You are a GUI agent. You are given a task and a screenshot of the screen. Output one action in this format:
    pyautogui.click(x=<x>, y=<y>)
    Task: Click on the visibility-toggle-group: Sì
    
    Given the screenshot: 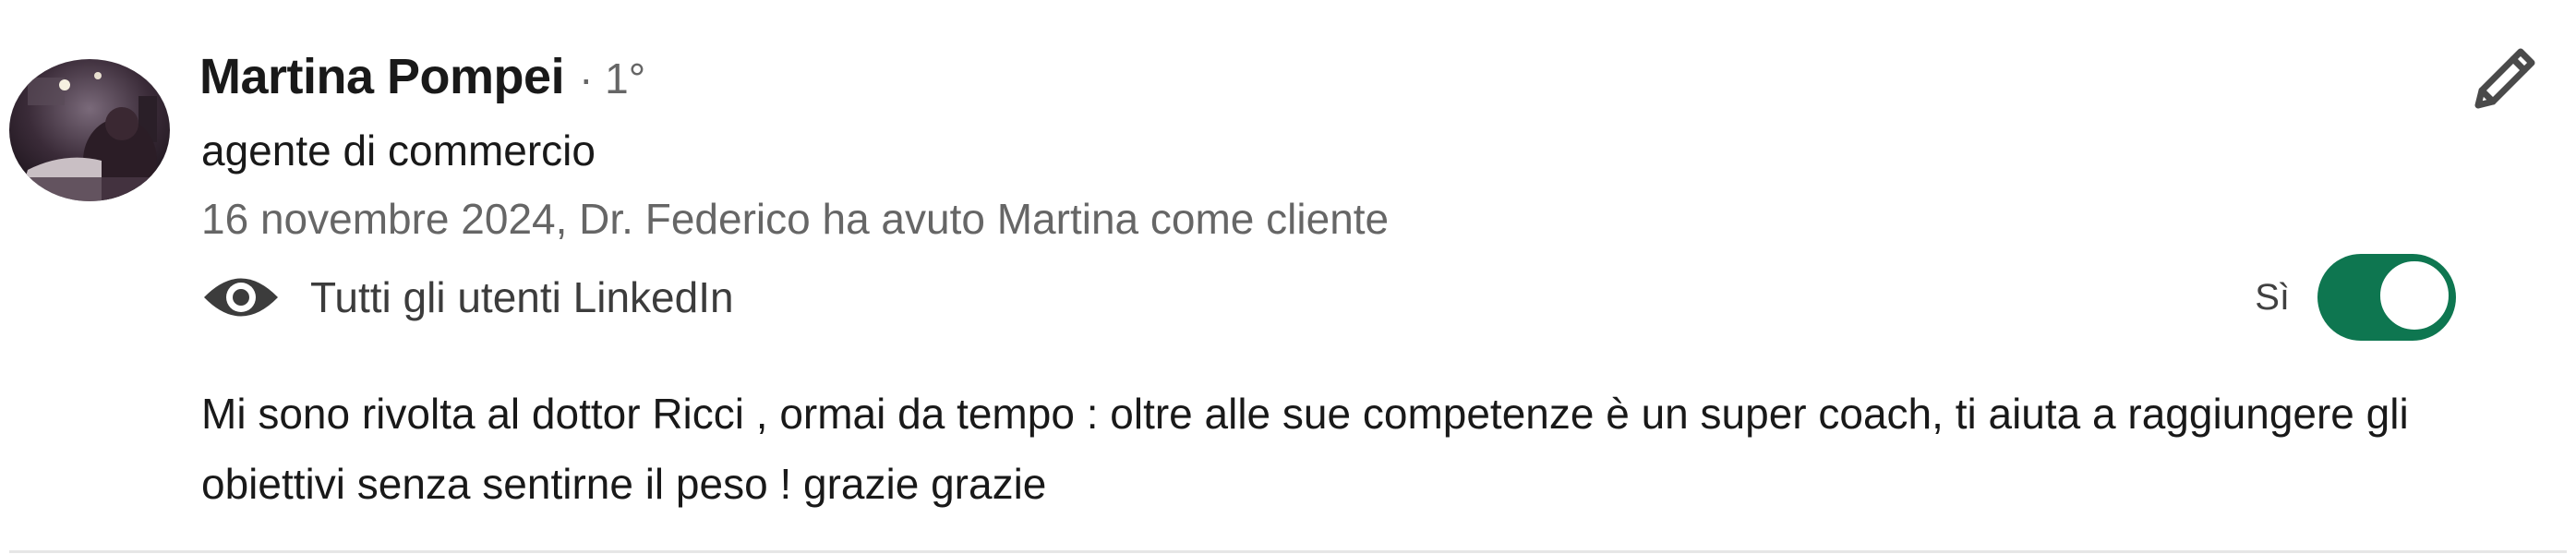 What is the action you would take?
    pyautogui.click(x=2355, y=297)
    